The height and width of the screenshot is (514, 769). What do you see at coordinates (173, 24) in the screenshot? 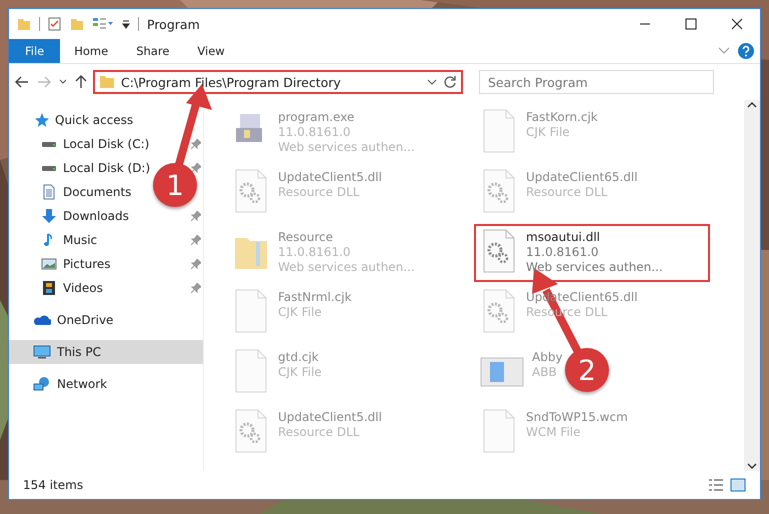
I see `window-title: Program` at bounding box center [173, 24].